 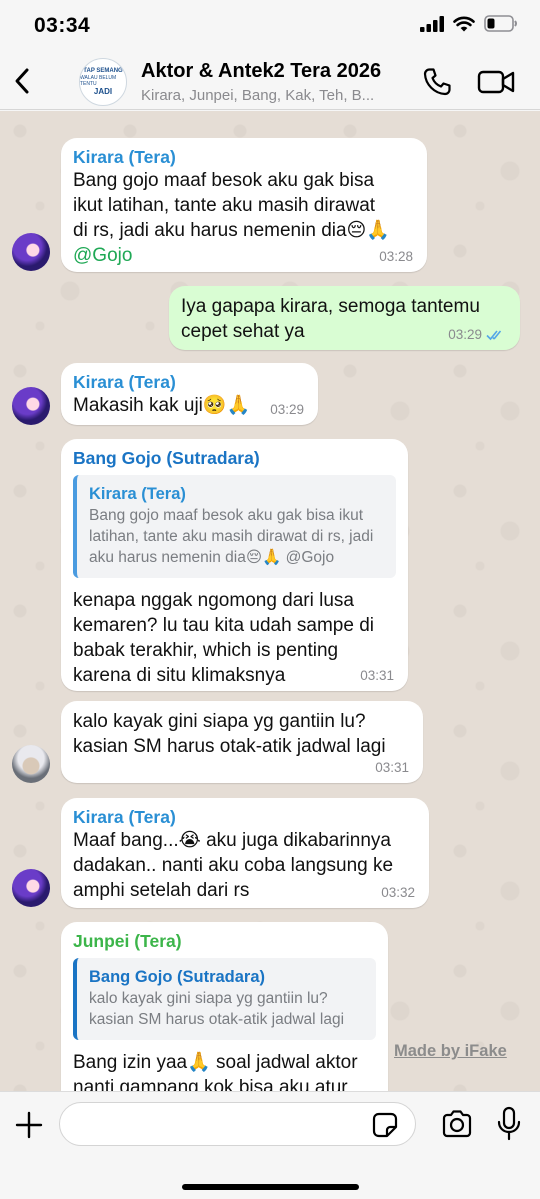 I want to click on battery-icon, so click(x=500, y=23).